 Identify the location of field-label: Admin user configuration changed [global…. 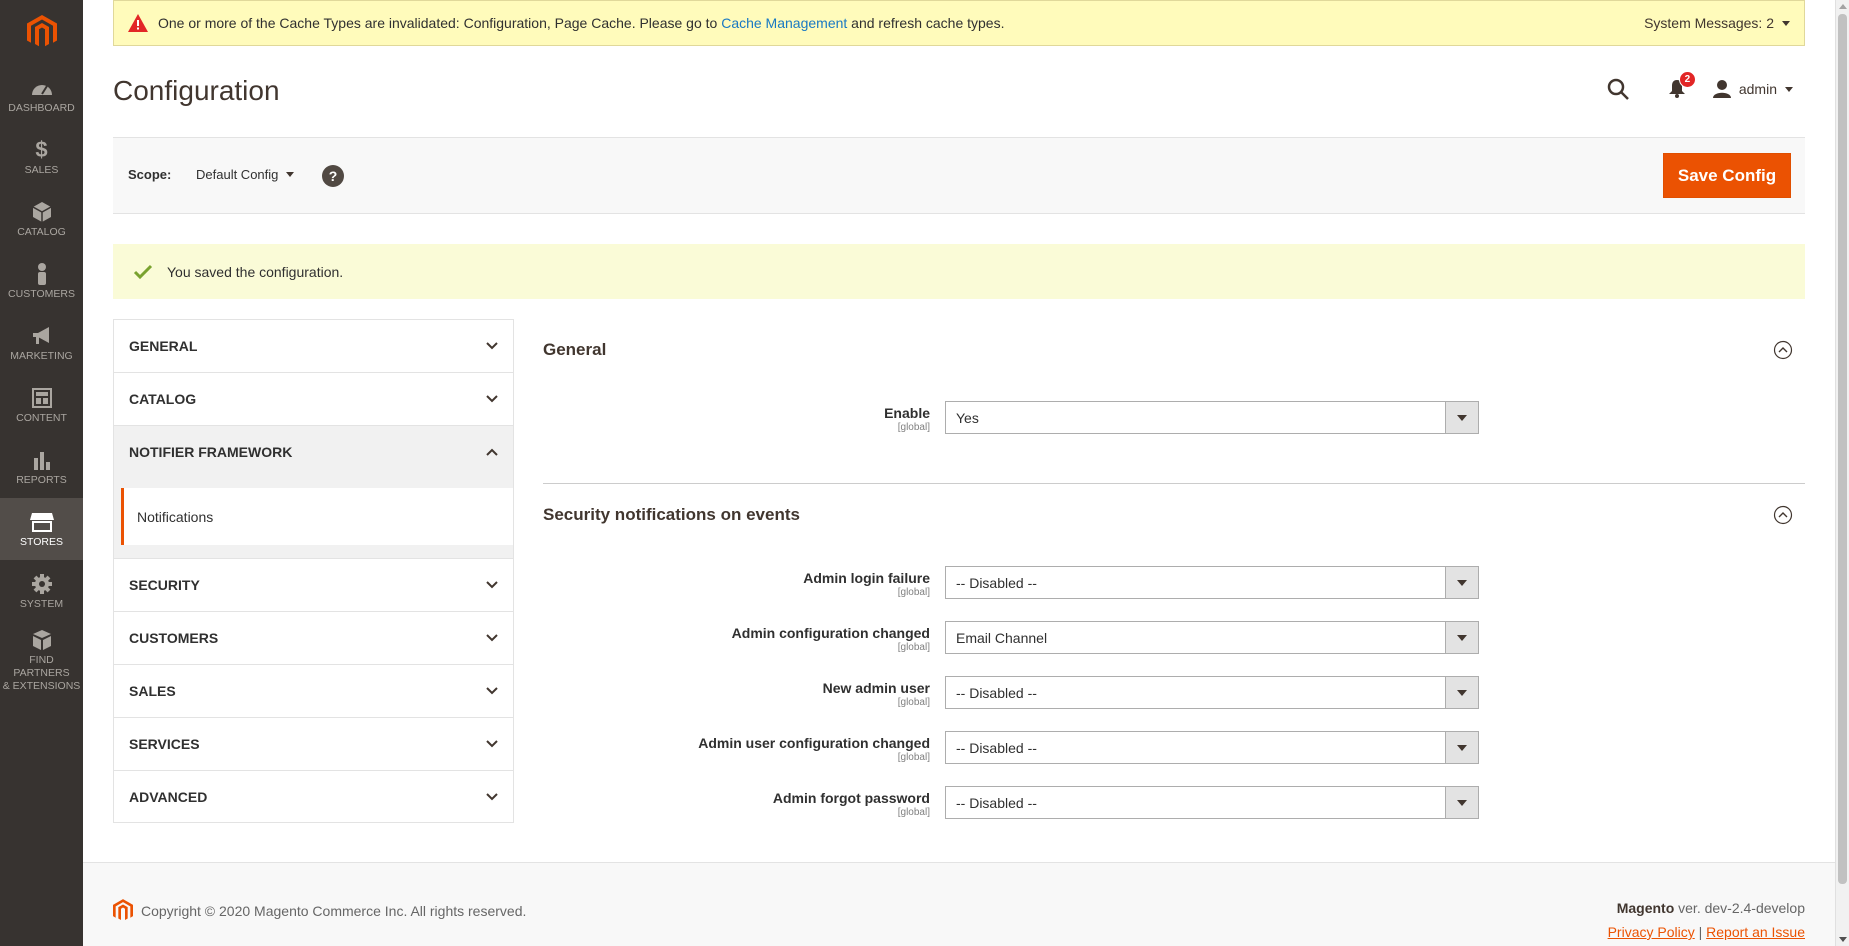
(744, 747).